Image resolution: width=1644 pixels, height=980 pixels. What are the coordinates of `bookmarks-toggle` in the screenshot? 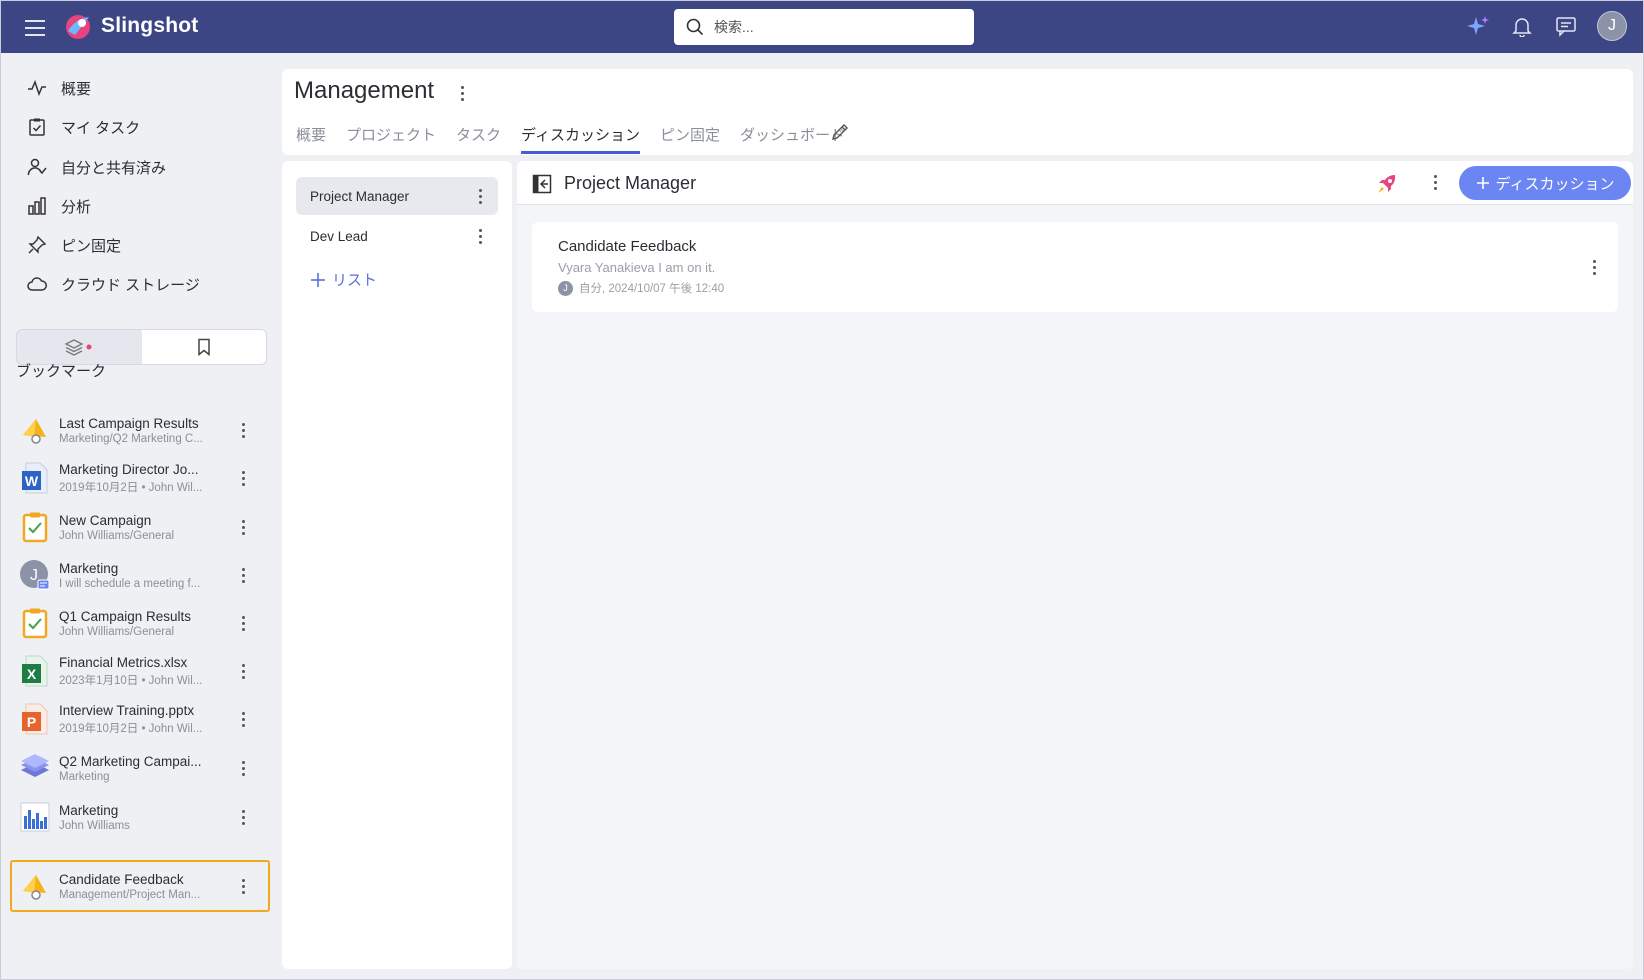 It's located at (203, 347).